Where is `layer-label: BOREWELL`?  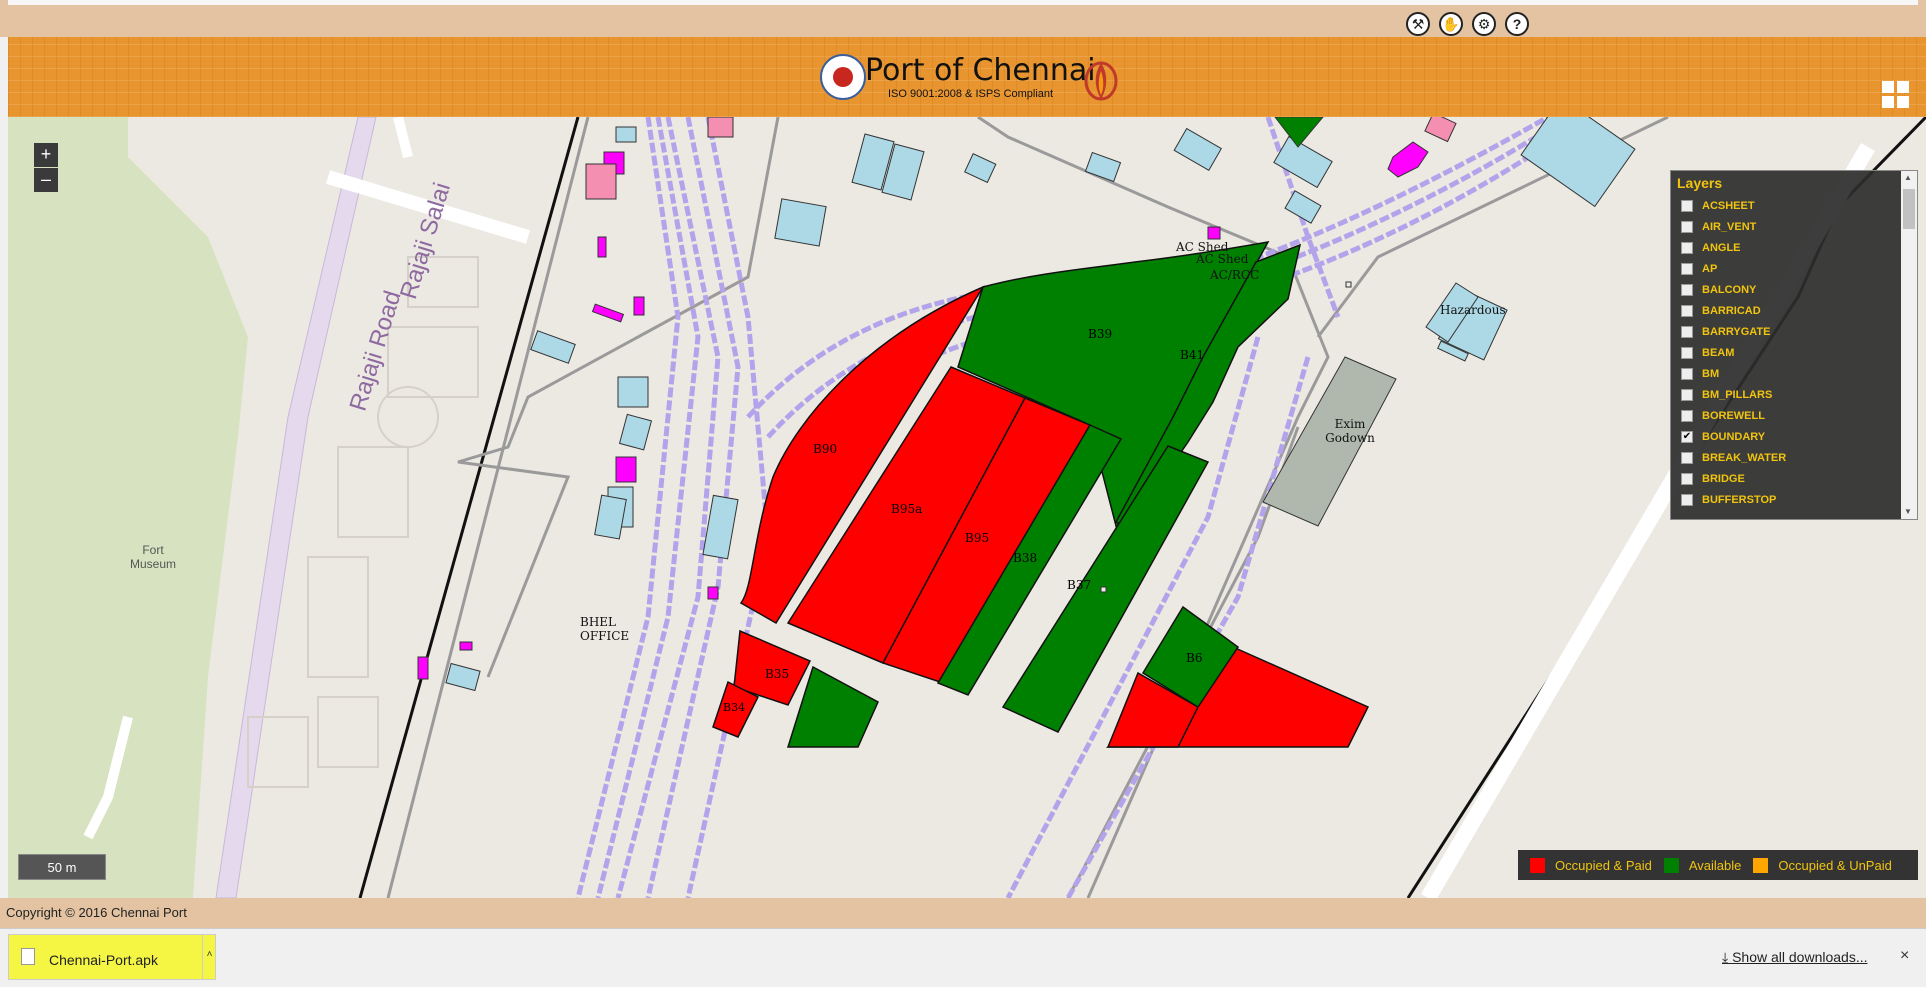
layer-label: BOREWELL is located at coordinates (1733, 415).